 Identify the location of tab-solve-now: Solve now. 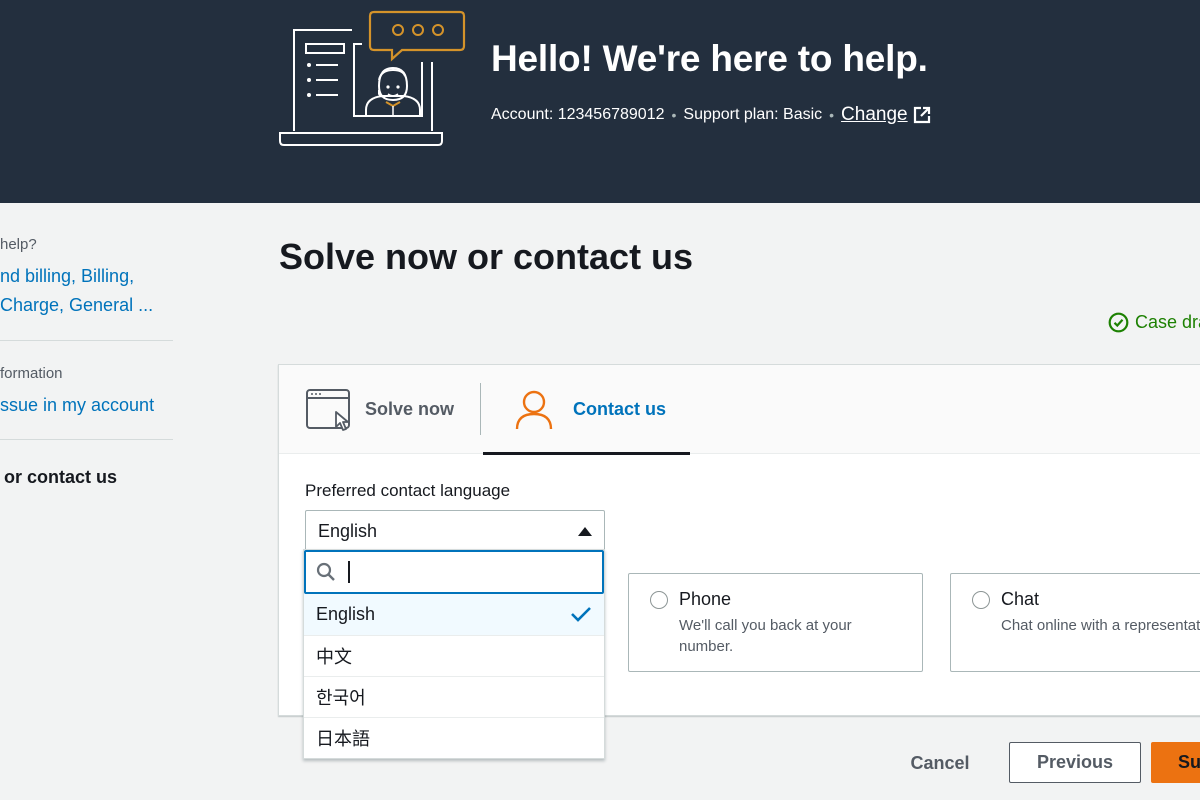
(392, 409).